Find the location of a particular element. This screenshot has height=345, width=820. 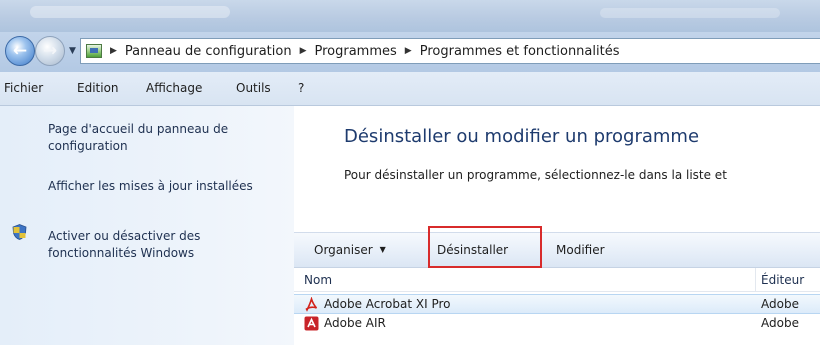

adobe-air-icon is located at coordinates (311, 323).